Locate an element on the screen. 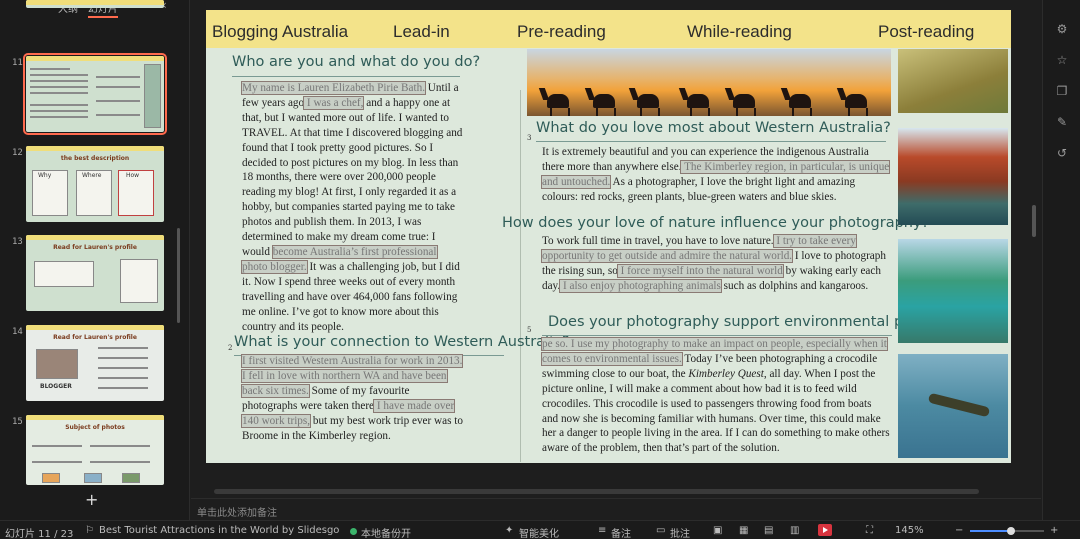 The width and height of the screenshot is (1080, 539). question-number: 3 is located at coordinates (529, 138).